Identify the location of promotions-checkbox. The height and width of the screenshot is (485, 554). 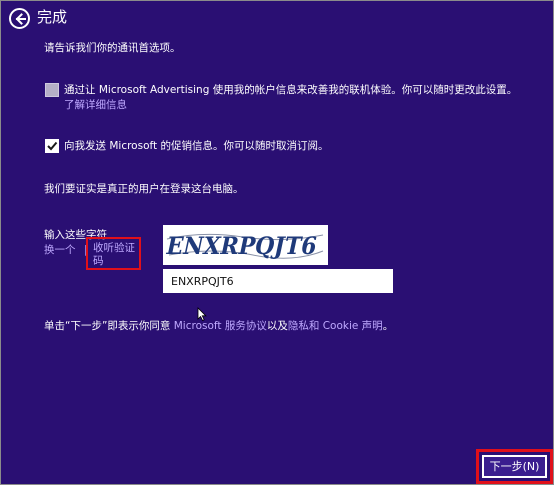
(52, 146).